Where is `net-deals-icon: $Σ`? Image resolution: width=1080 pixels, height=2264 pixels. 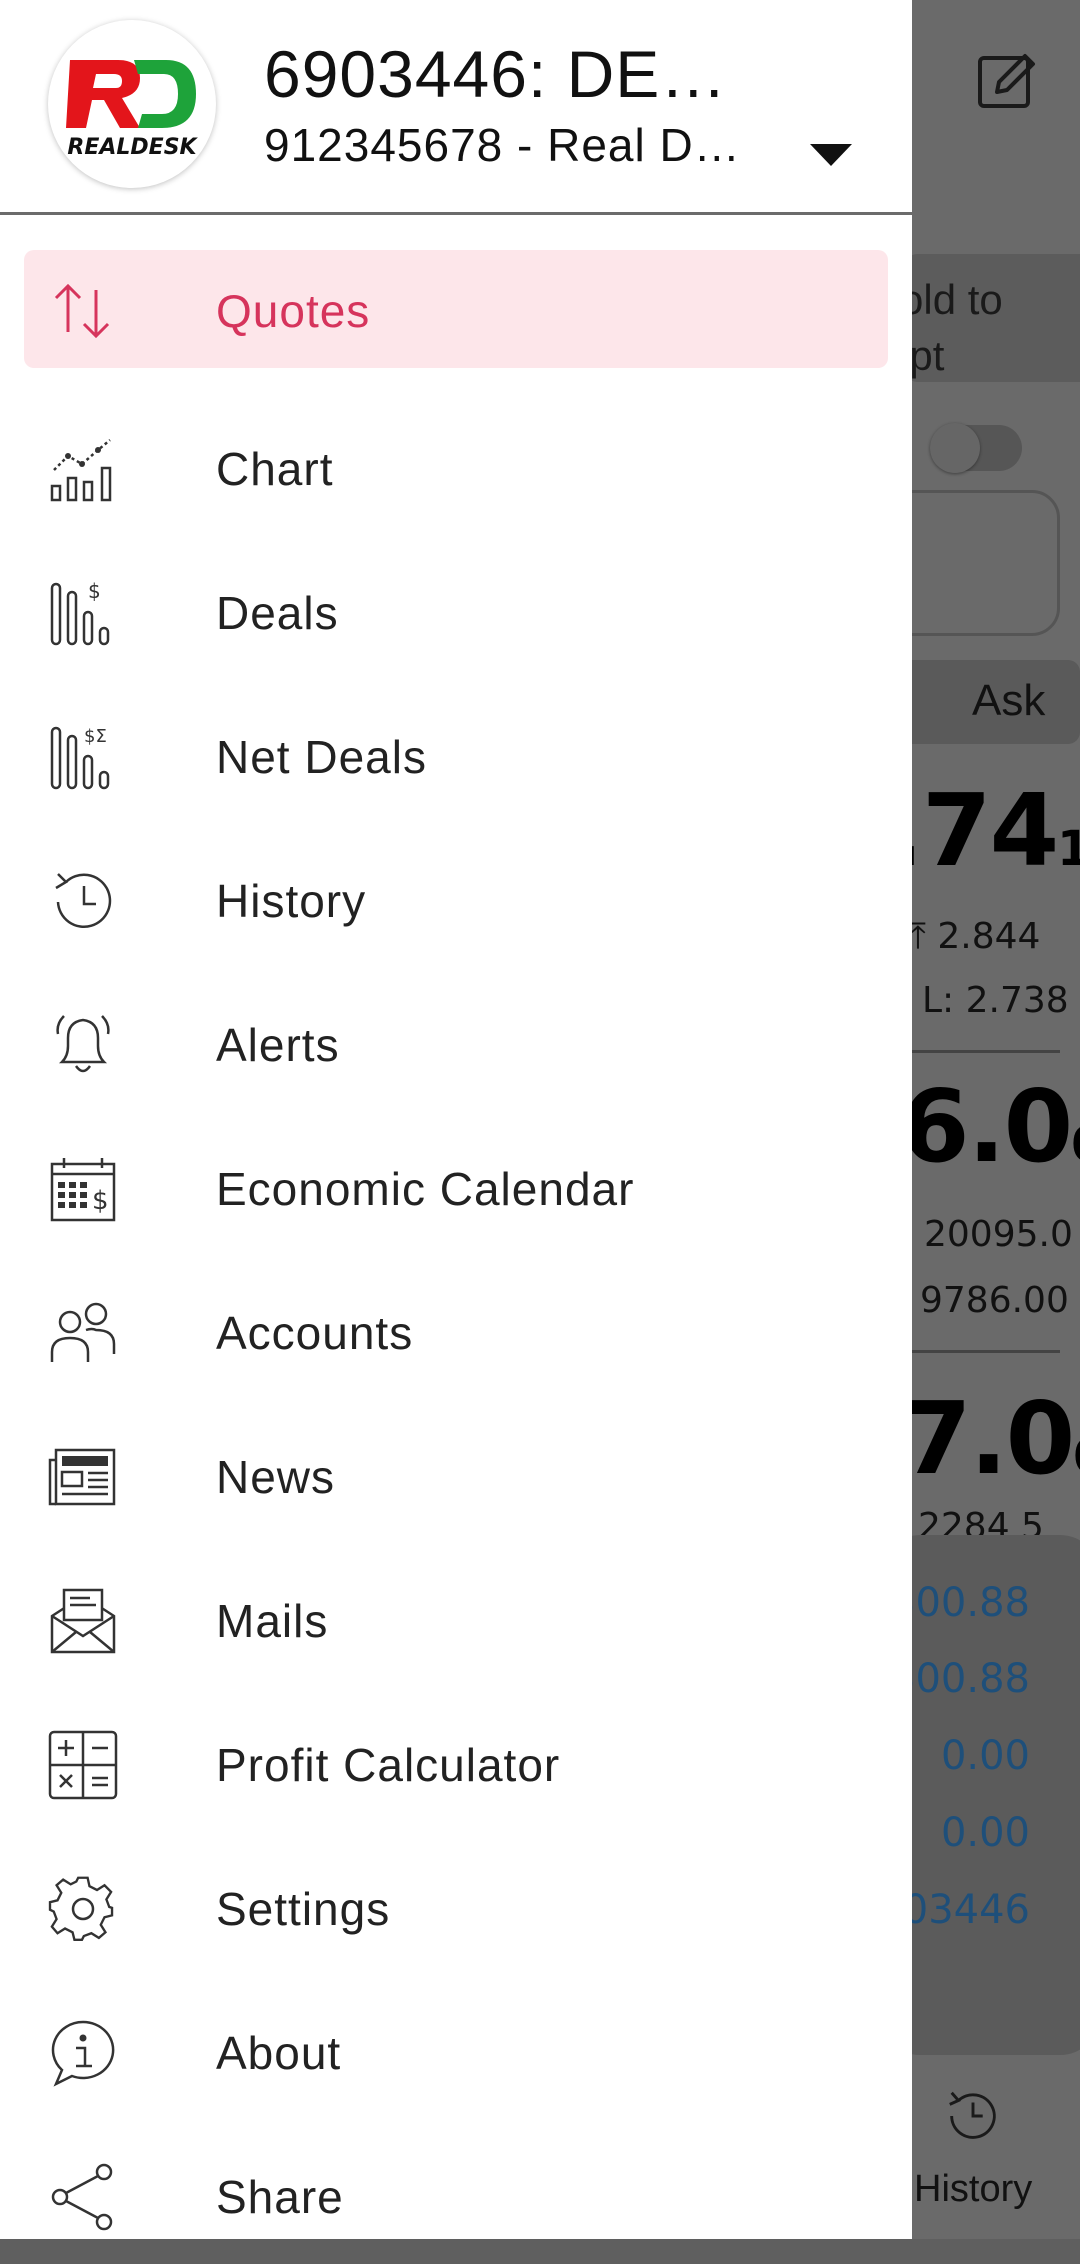 net-deals-icon: $Σ is located at coordinates (80, 758).